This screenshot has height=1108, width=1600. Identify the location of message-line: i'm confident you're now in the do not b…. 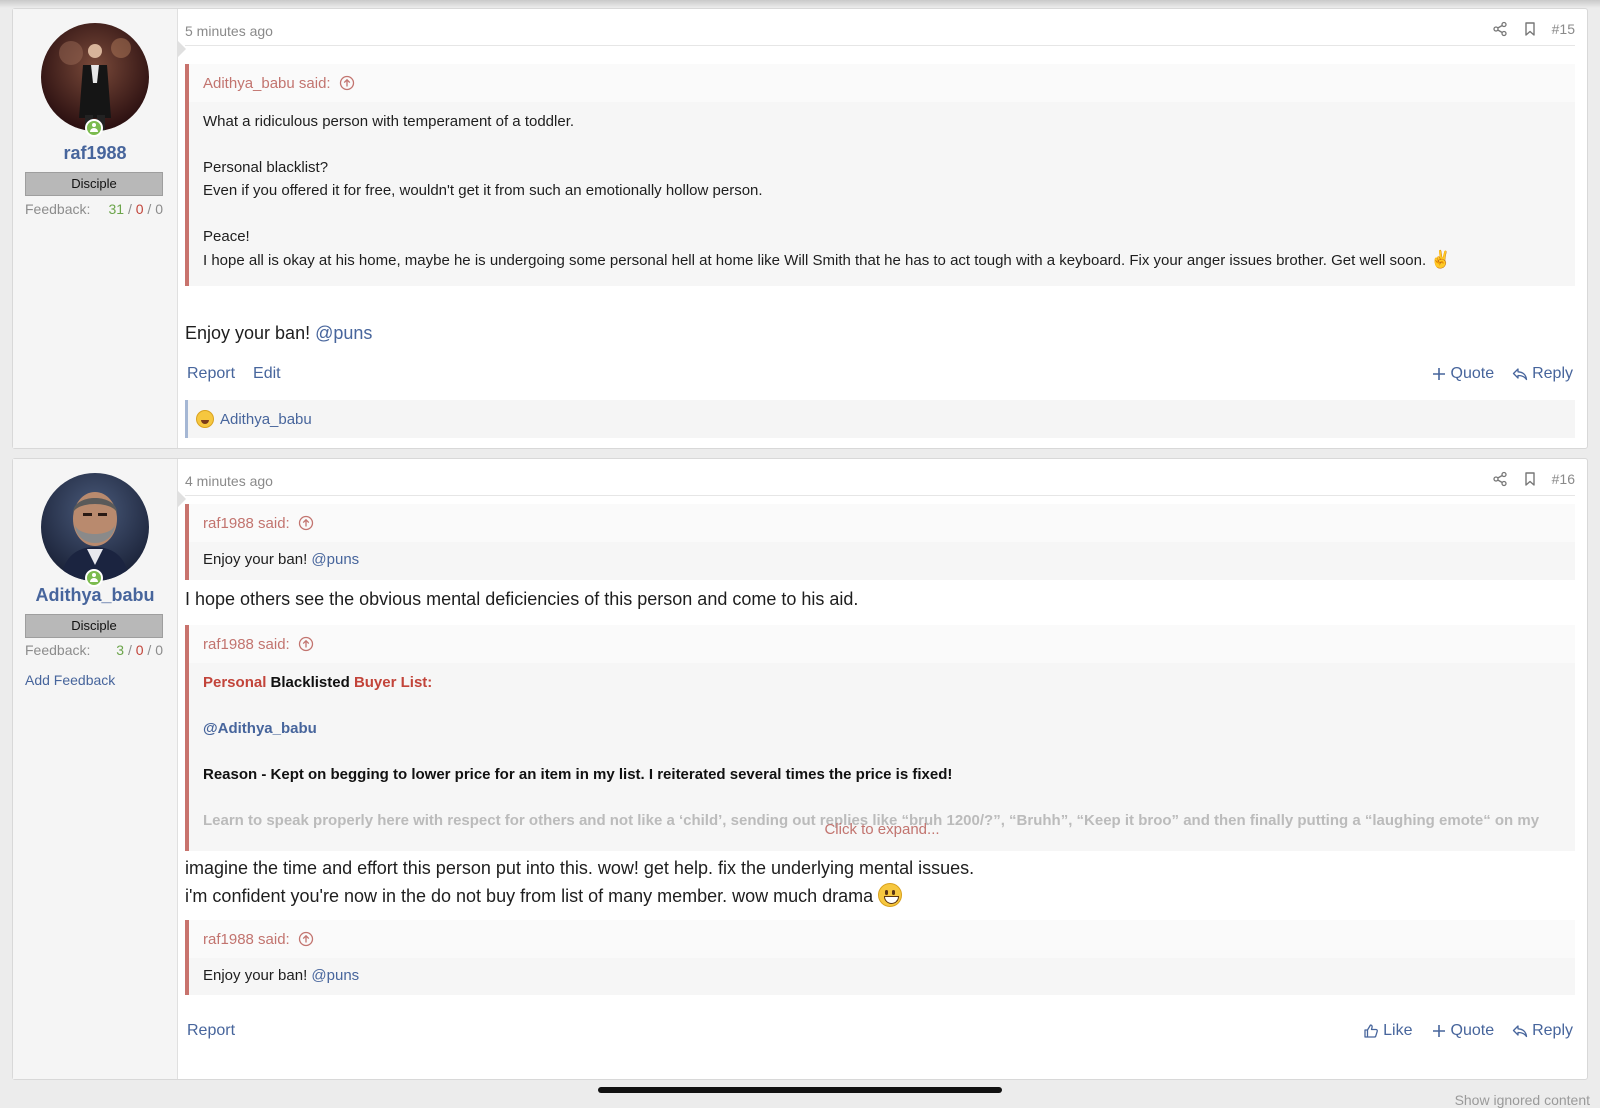
(529, 896).